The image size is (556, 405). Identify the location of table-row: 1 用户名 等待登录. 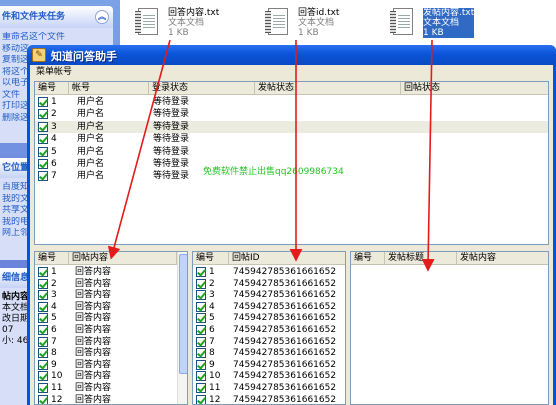
(291, 102).